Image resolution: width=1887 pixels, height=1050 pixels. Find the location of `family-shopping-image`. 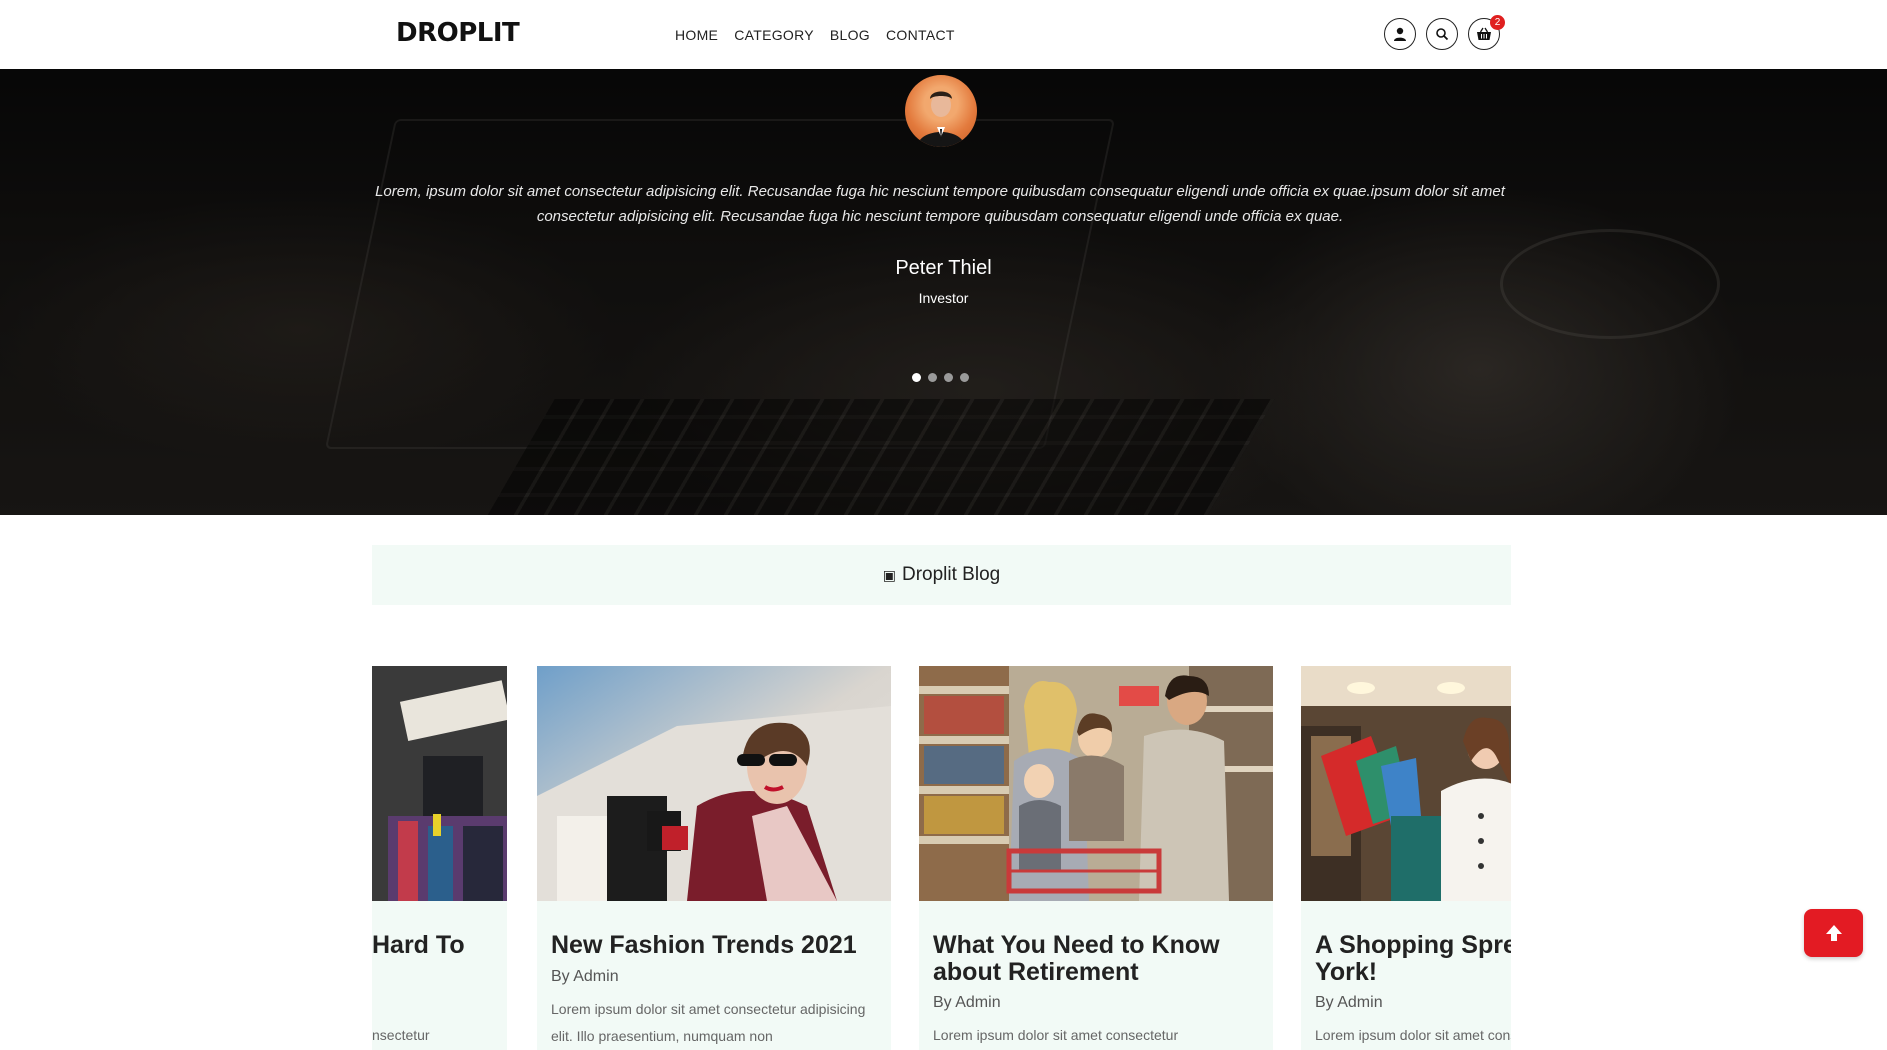

family-shopping-image is located at coordinates (1096, 783).